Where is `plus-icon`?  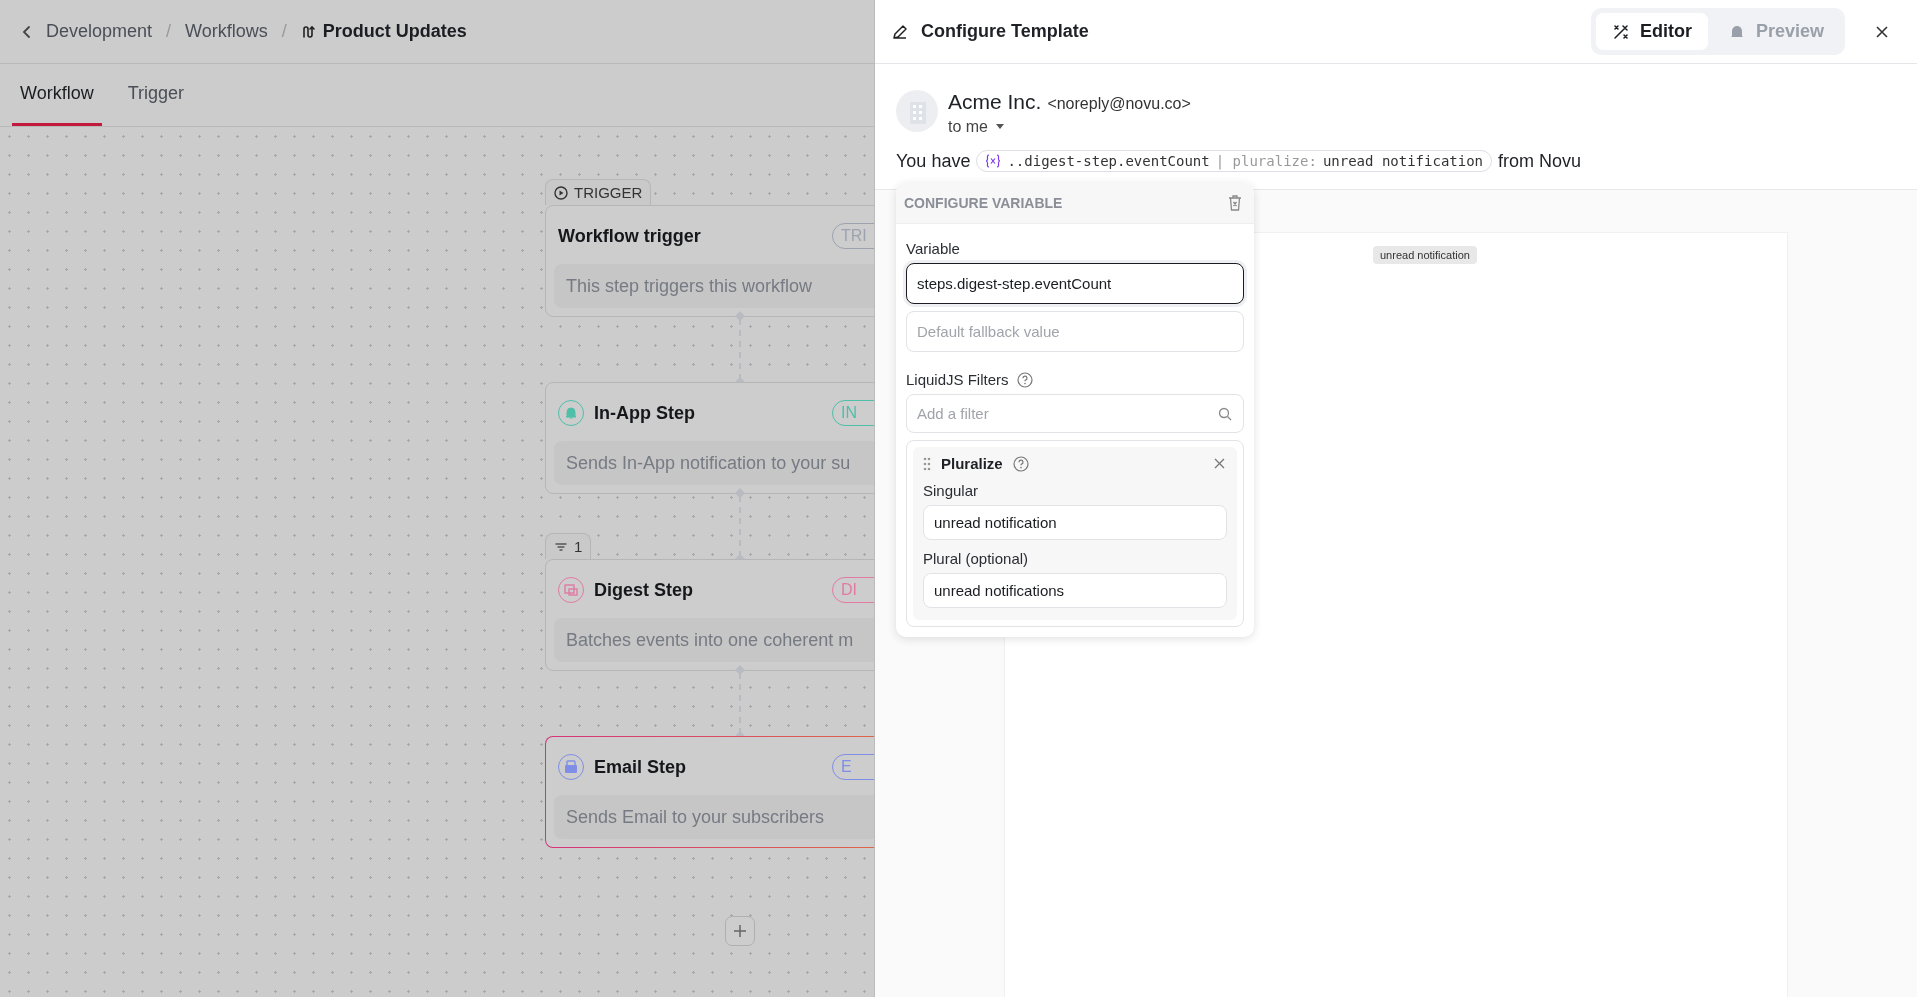
plus-icon is located at coordinates (740, 931).